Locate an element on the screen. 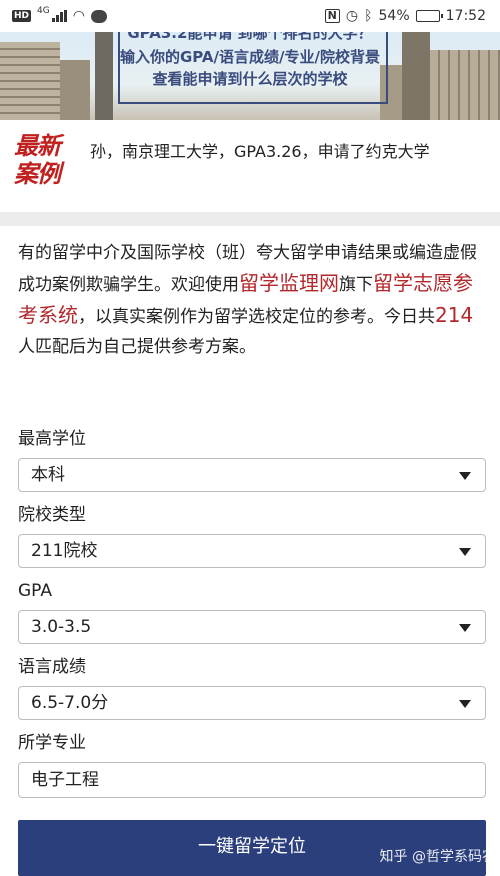  signal-icon is located at coordinates (59, 16).